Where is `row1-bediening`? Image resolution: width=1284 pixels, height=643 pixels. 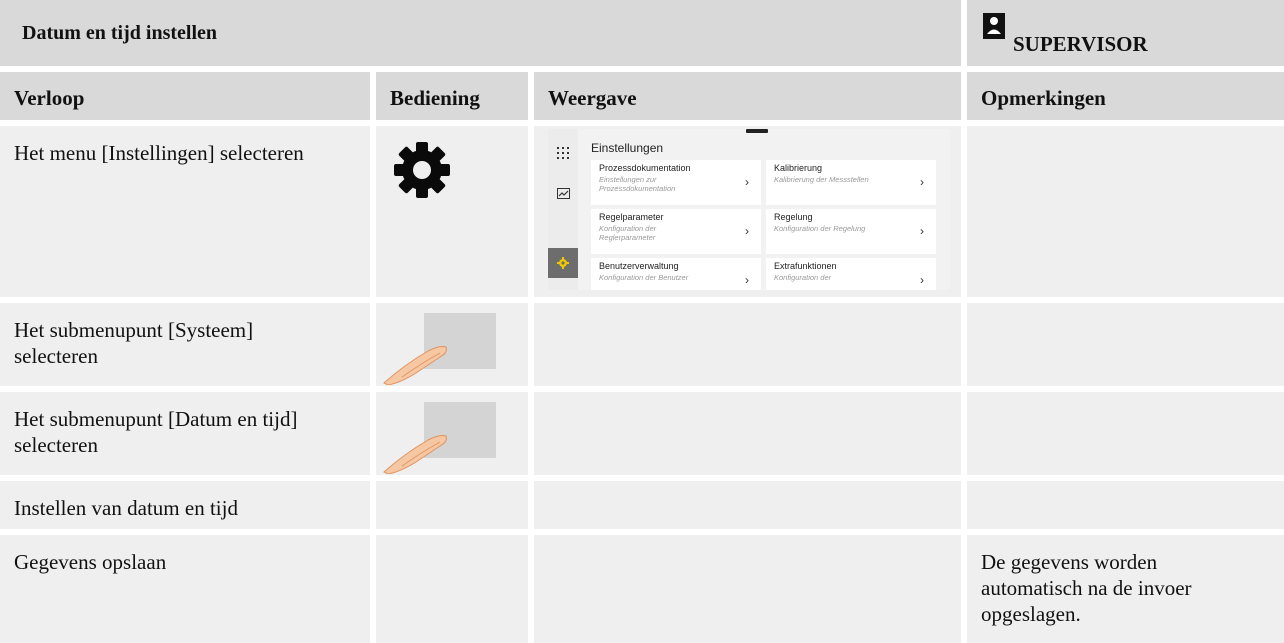 row1-bediening is located at coordinates (452, 211).